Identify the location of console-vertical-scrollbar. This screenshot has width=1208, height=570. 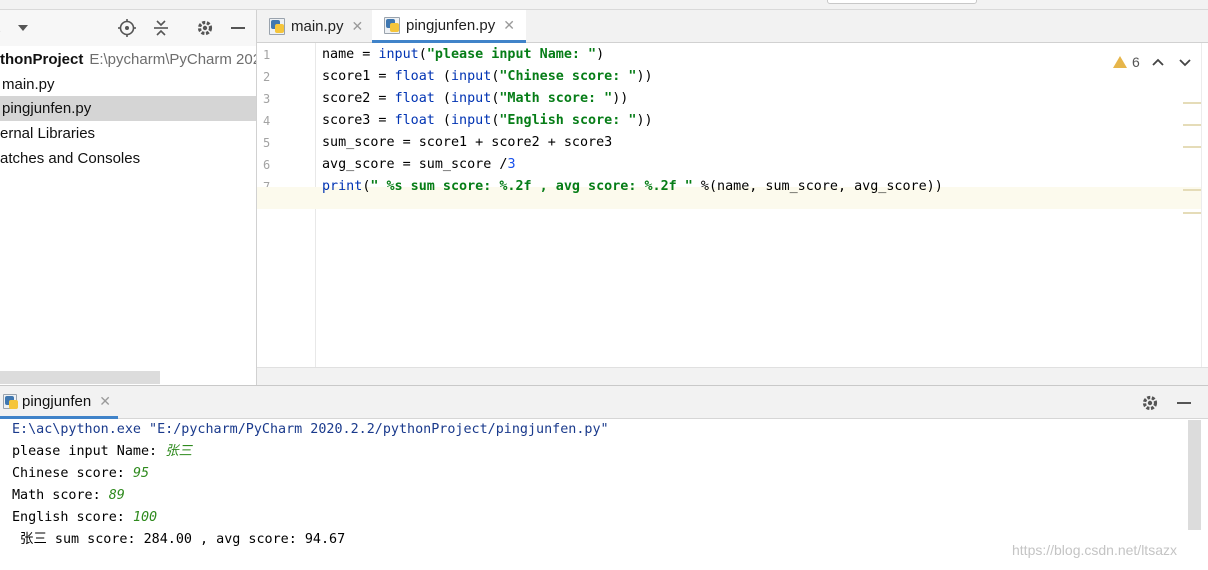
(1194, 475).